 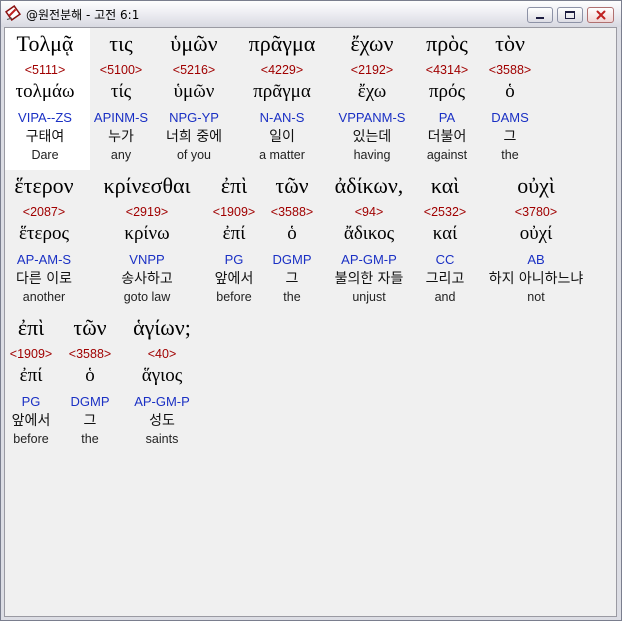 I want to click on english-gloss: a matter, so click(x=282, y=155).